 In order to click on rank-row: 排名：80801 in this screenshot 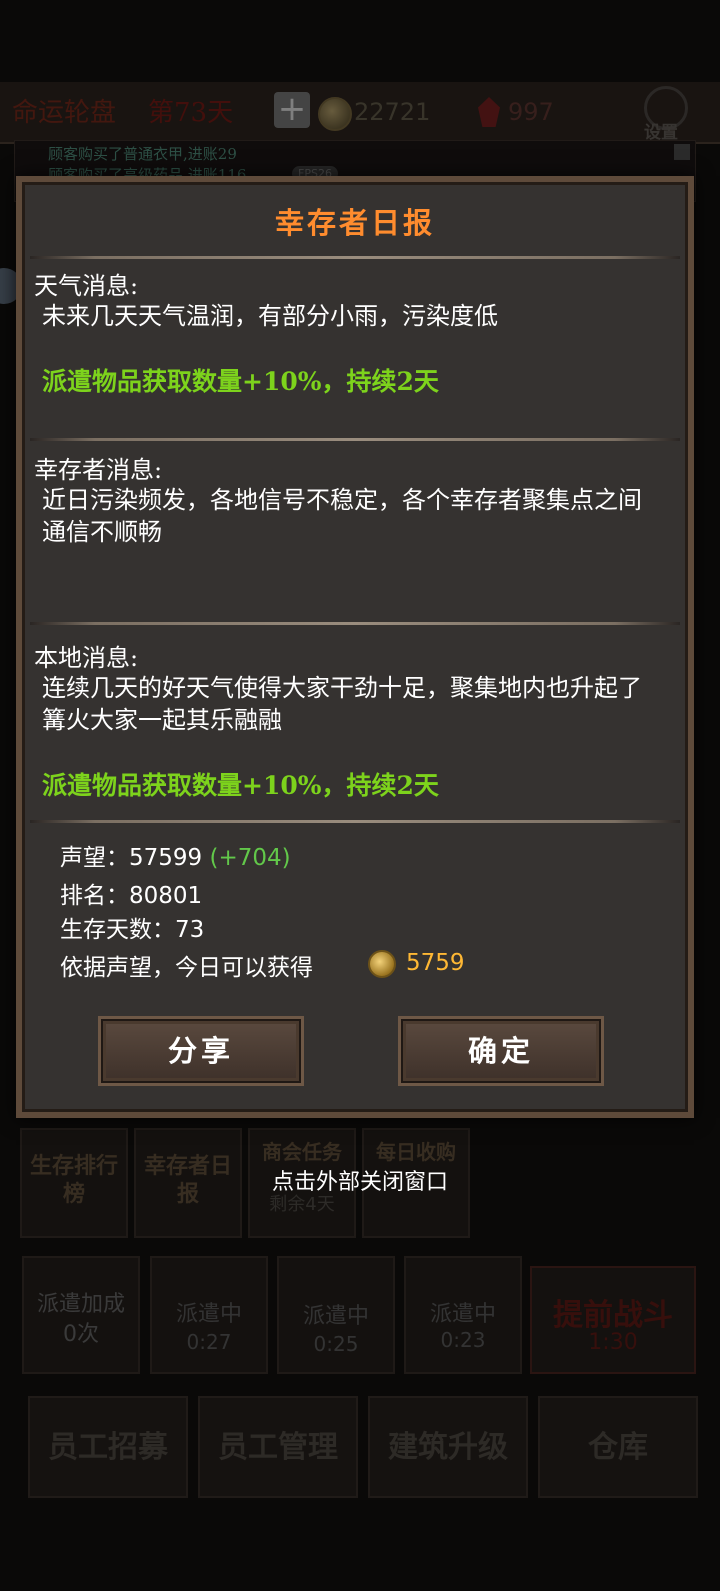, I will do `click(131, 893)`.